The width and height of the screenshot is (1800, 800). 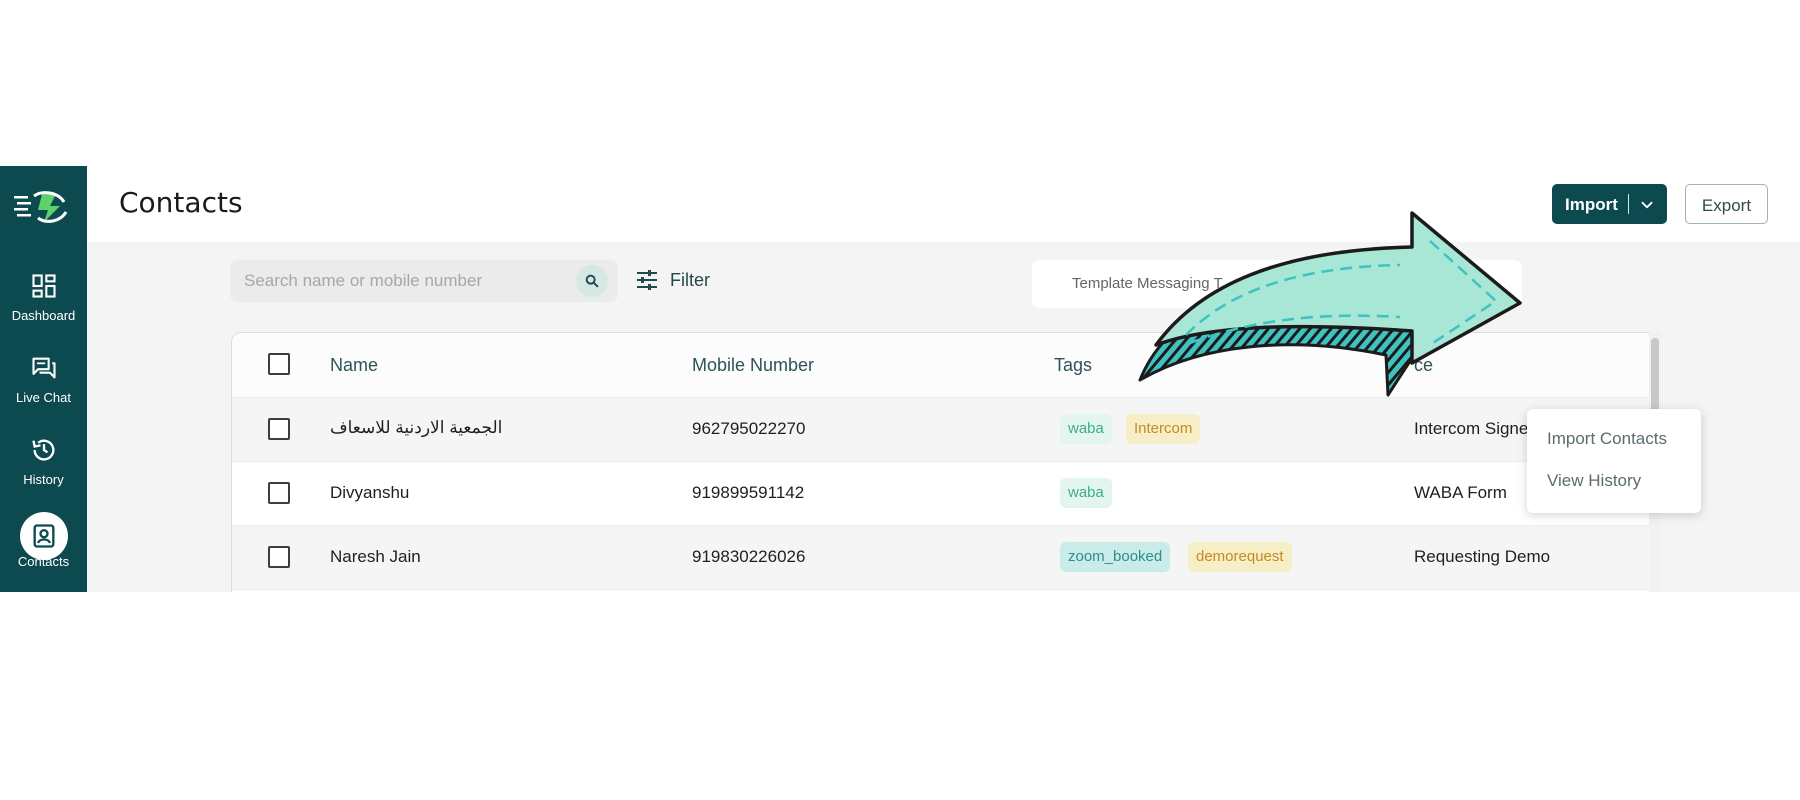 I want to click on sidebar-item-live-chat: Live Chat, so click(x=43, y=389).